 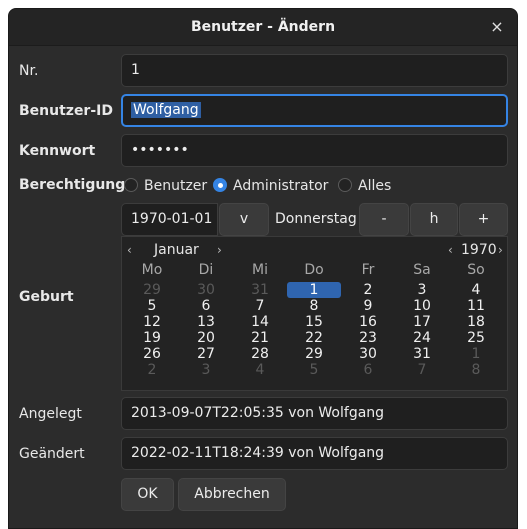 I want to click on prev-month-icon: ‹, so click(x=129, y=250).